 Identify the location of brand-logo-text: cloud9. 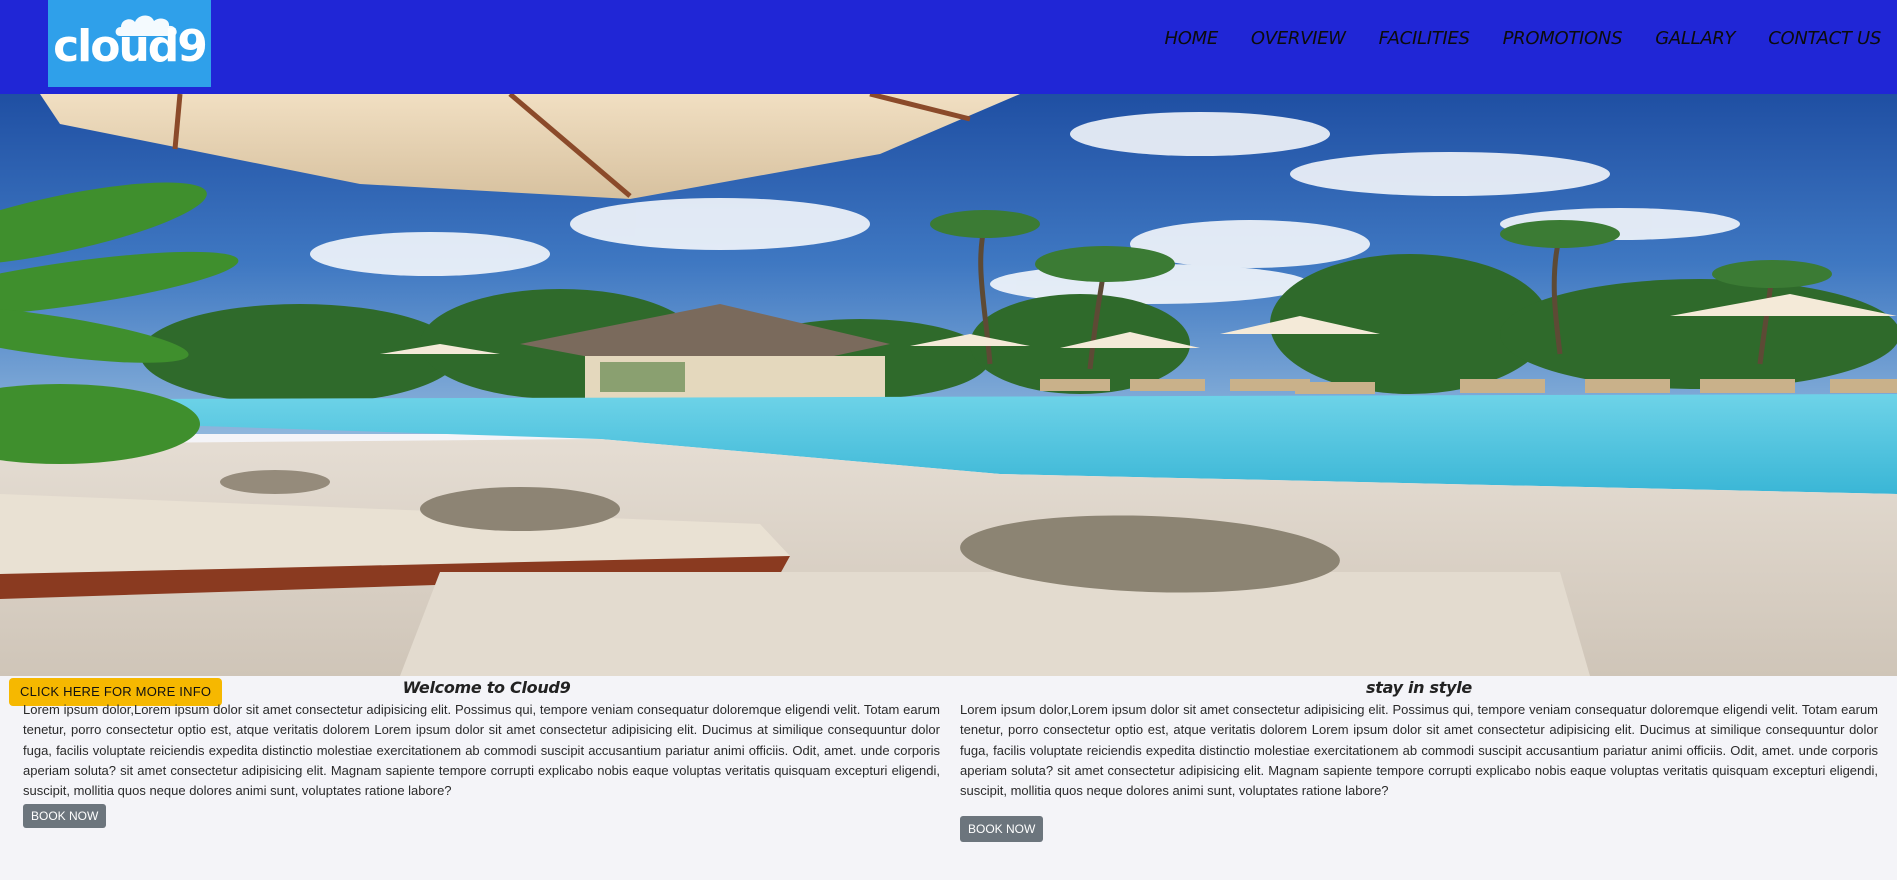
(130, 46).